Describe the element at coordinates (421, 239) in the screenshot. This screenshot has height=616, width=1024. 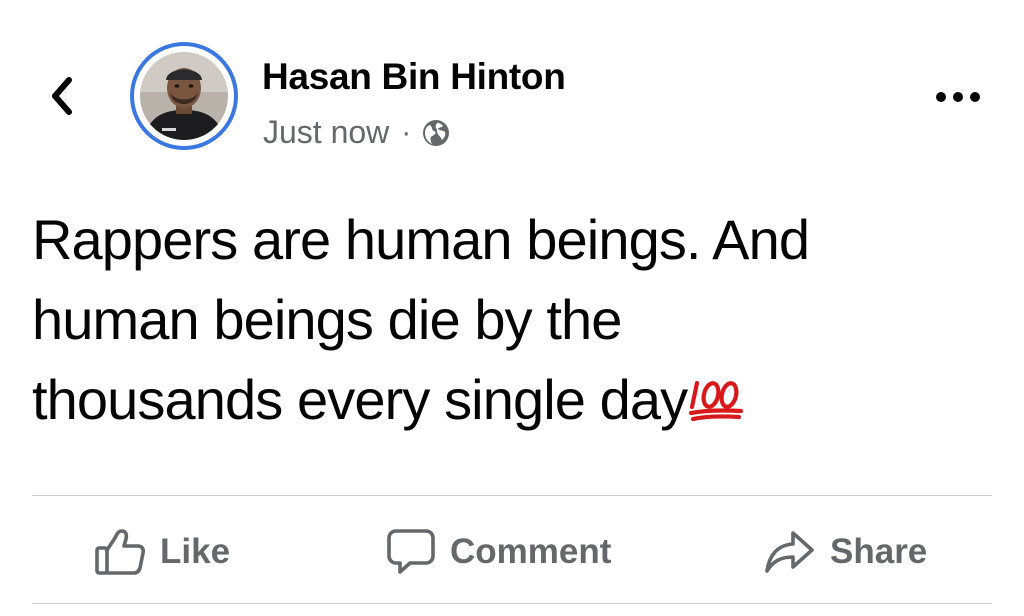
I see `post-text-line: Rappers are human beings. And` at that location.